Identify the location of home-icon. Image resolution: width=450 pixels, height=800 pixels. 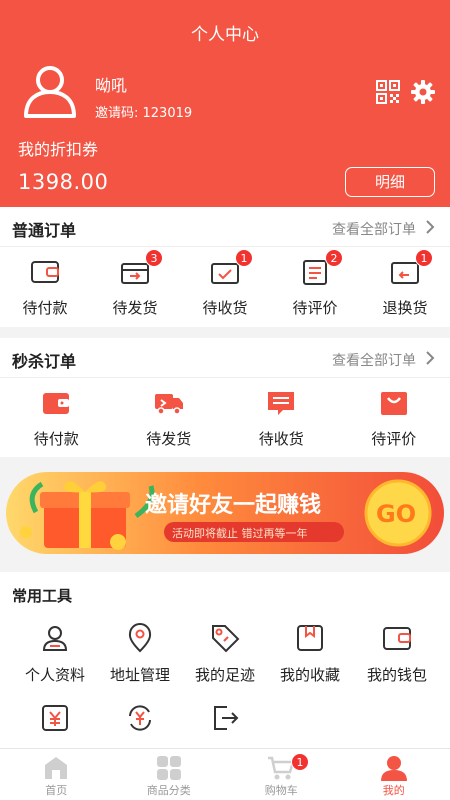
(56, 768).